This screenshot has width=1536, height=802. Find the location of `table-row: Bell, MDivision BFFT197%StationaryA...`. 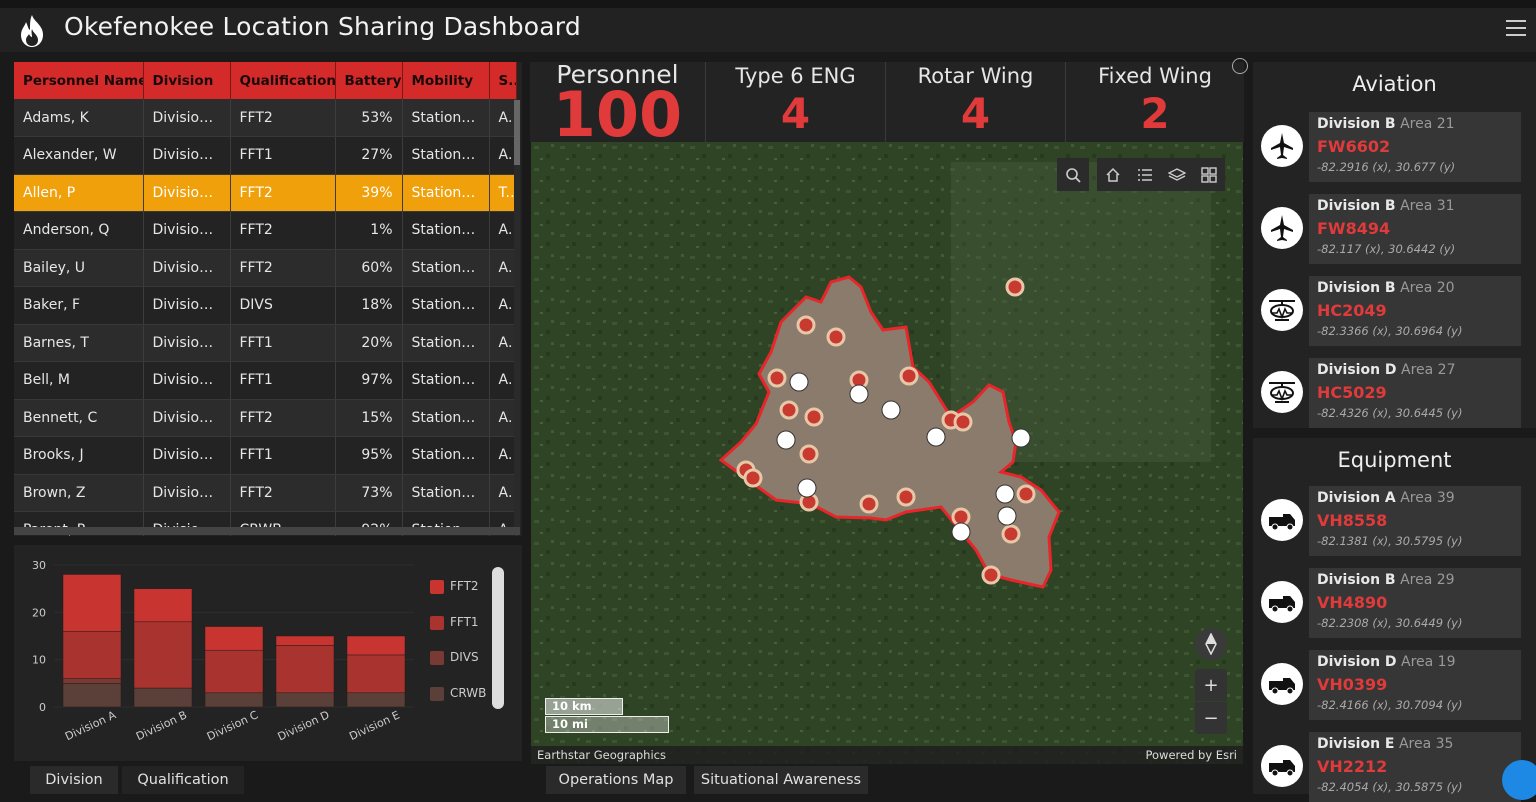

table-row: Bell, MDivision BFFT197%StationaryA... is located at coordinates (265, 380).